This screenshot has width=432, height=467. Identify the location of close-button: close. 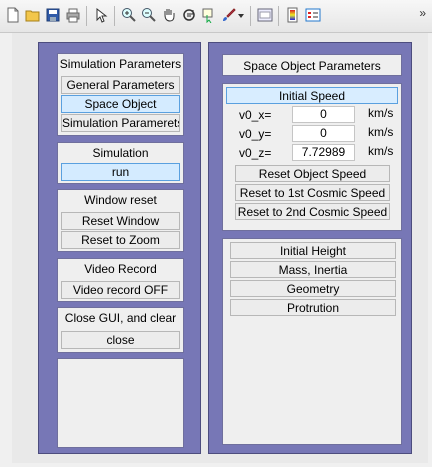
(120, 340).